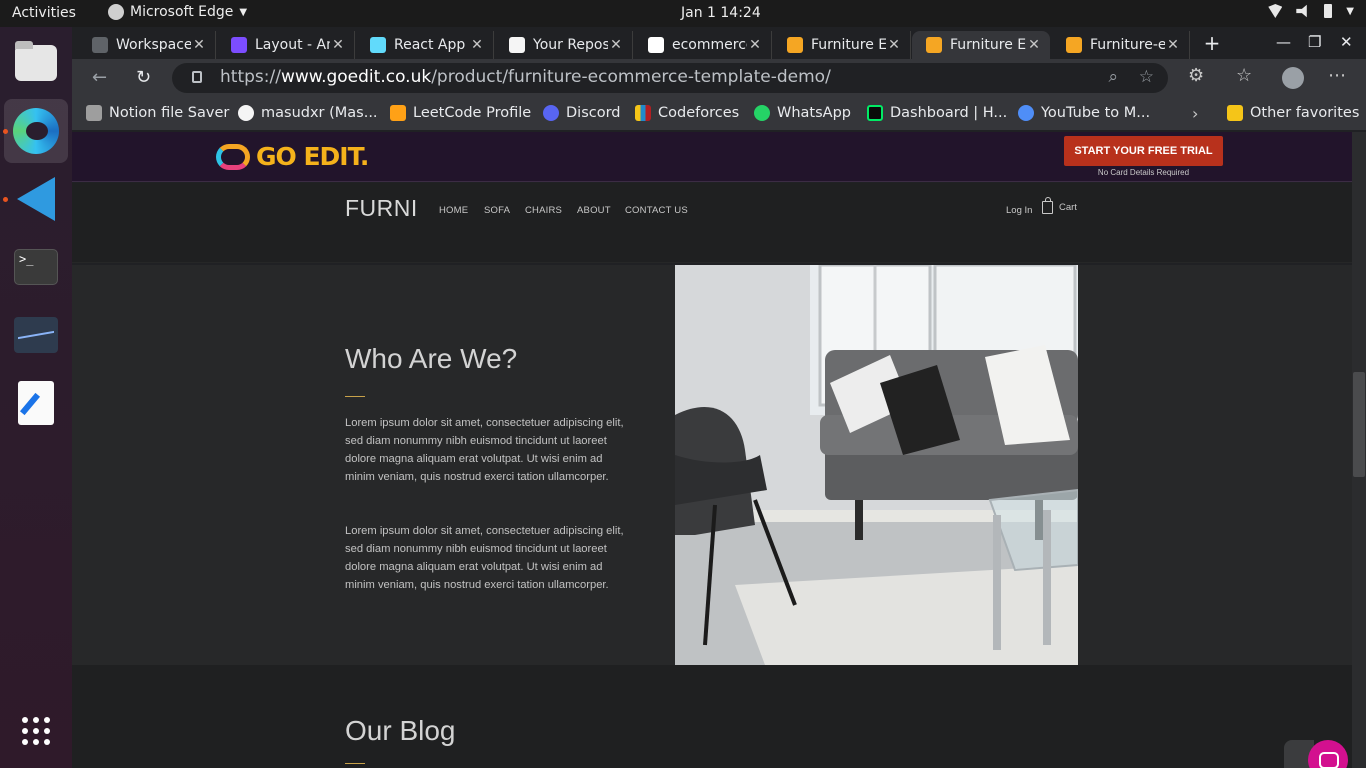 The width and height of the screenshot is (1366, 768). I want to click on nav-about: ABOUT, so click(594, 210).